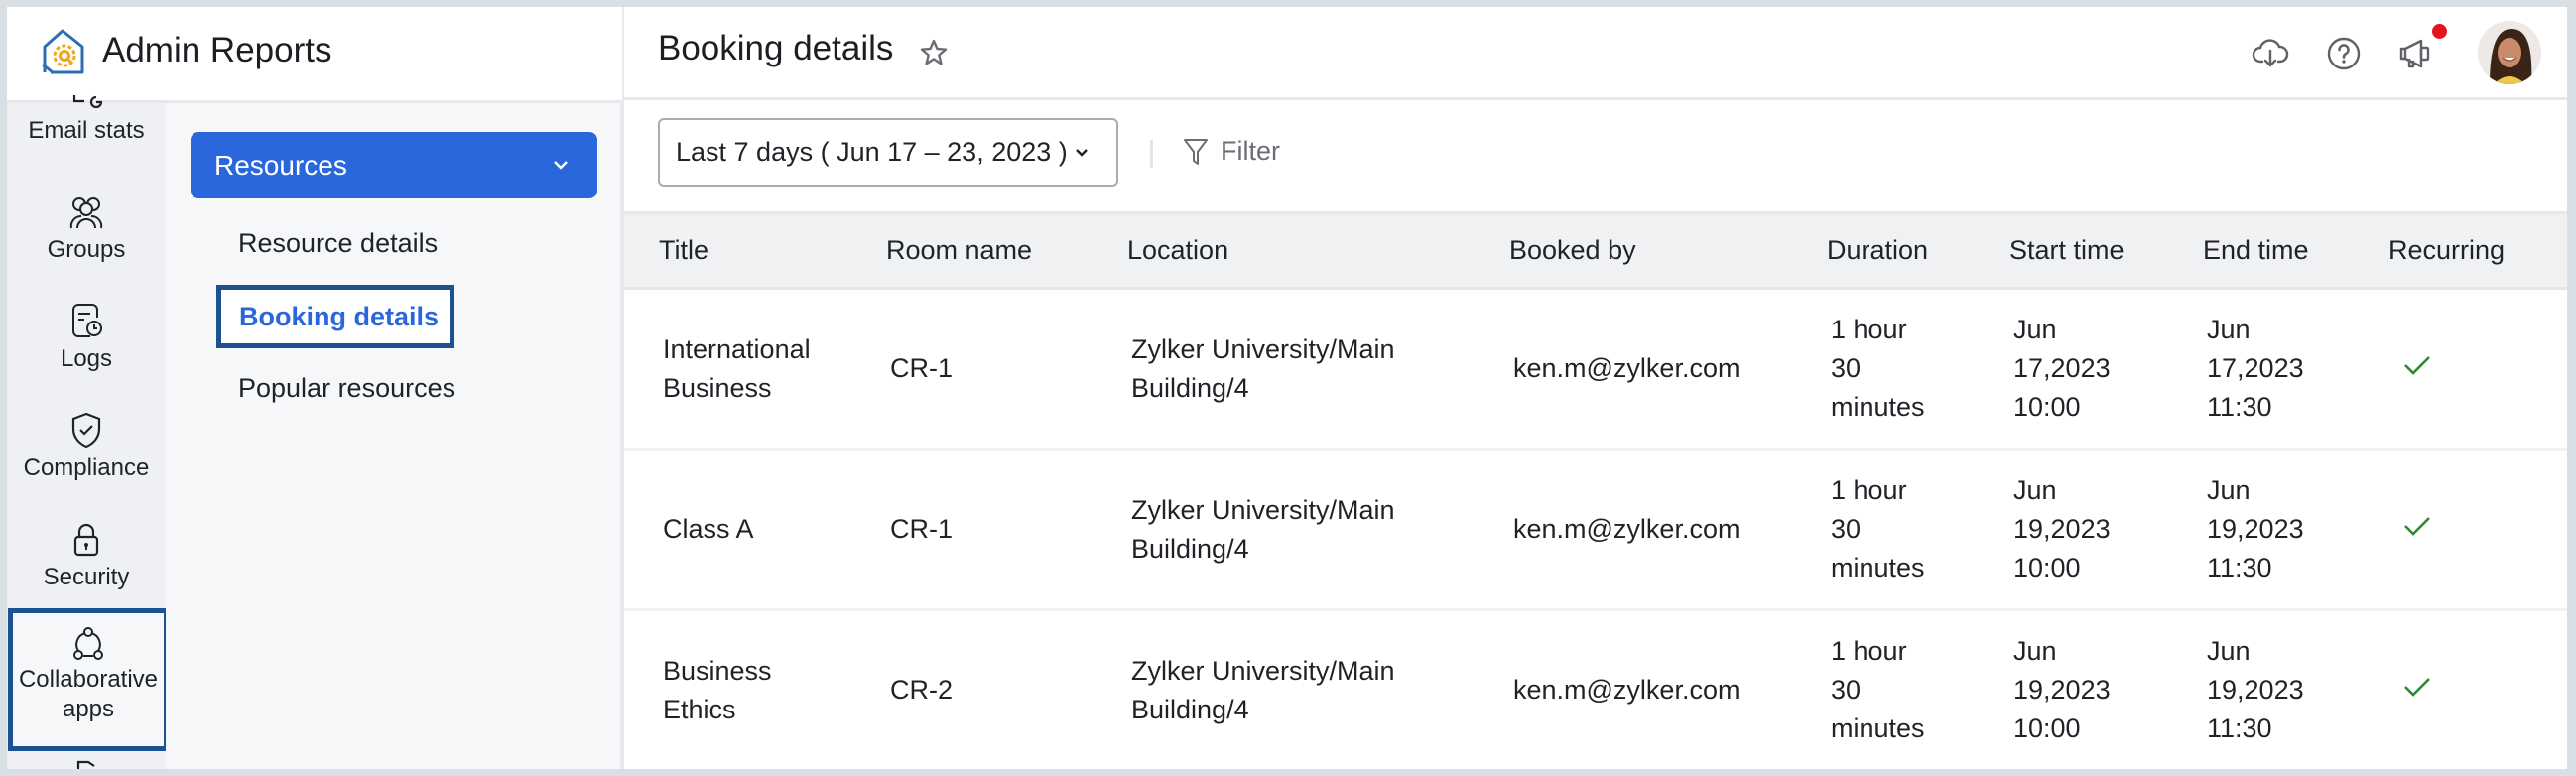  I want to click on folder-icon, so click(86, 764).